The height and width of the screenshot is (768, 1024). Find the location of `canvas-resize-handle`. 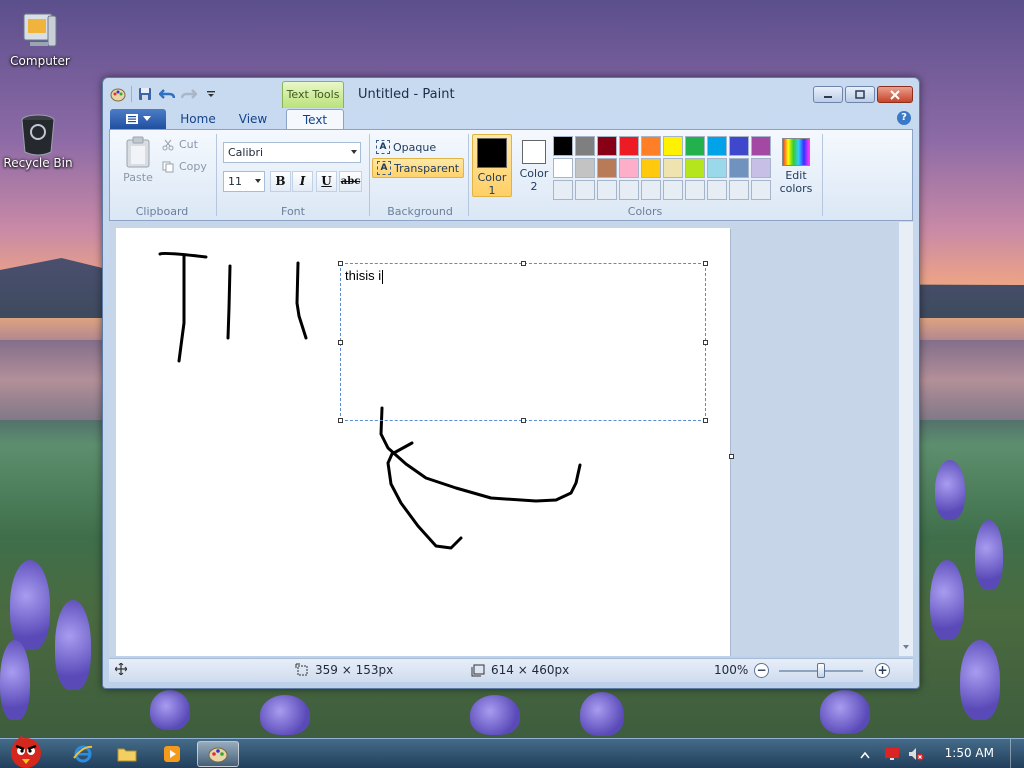

canvas-resize-handle is located at coordinates (731, 456).